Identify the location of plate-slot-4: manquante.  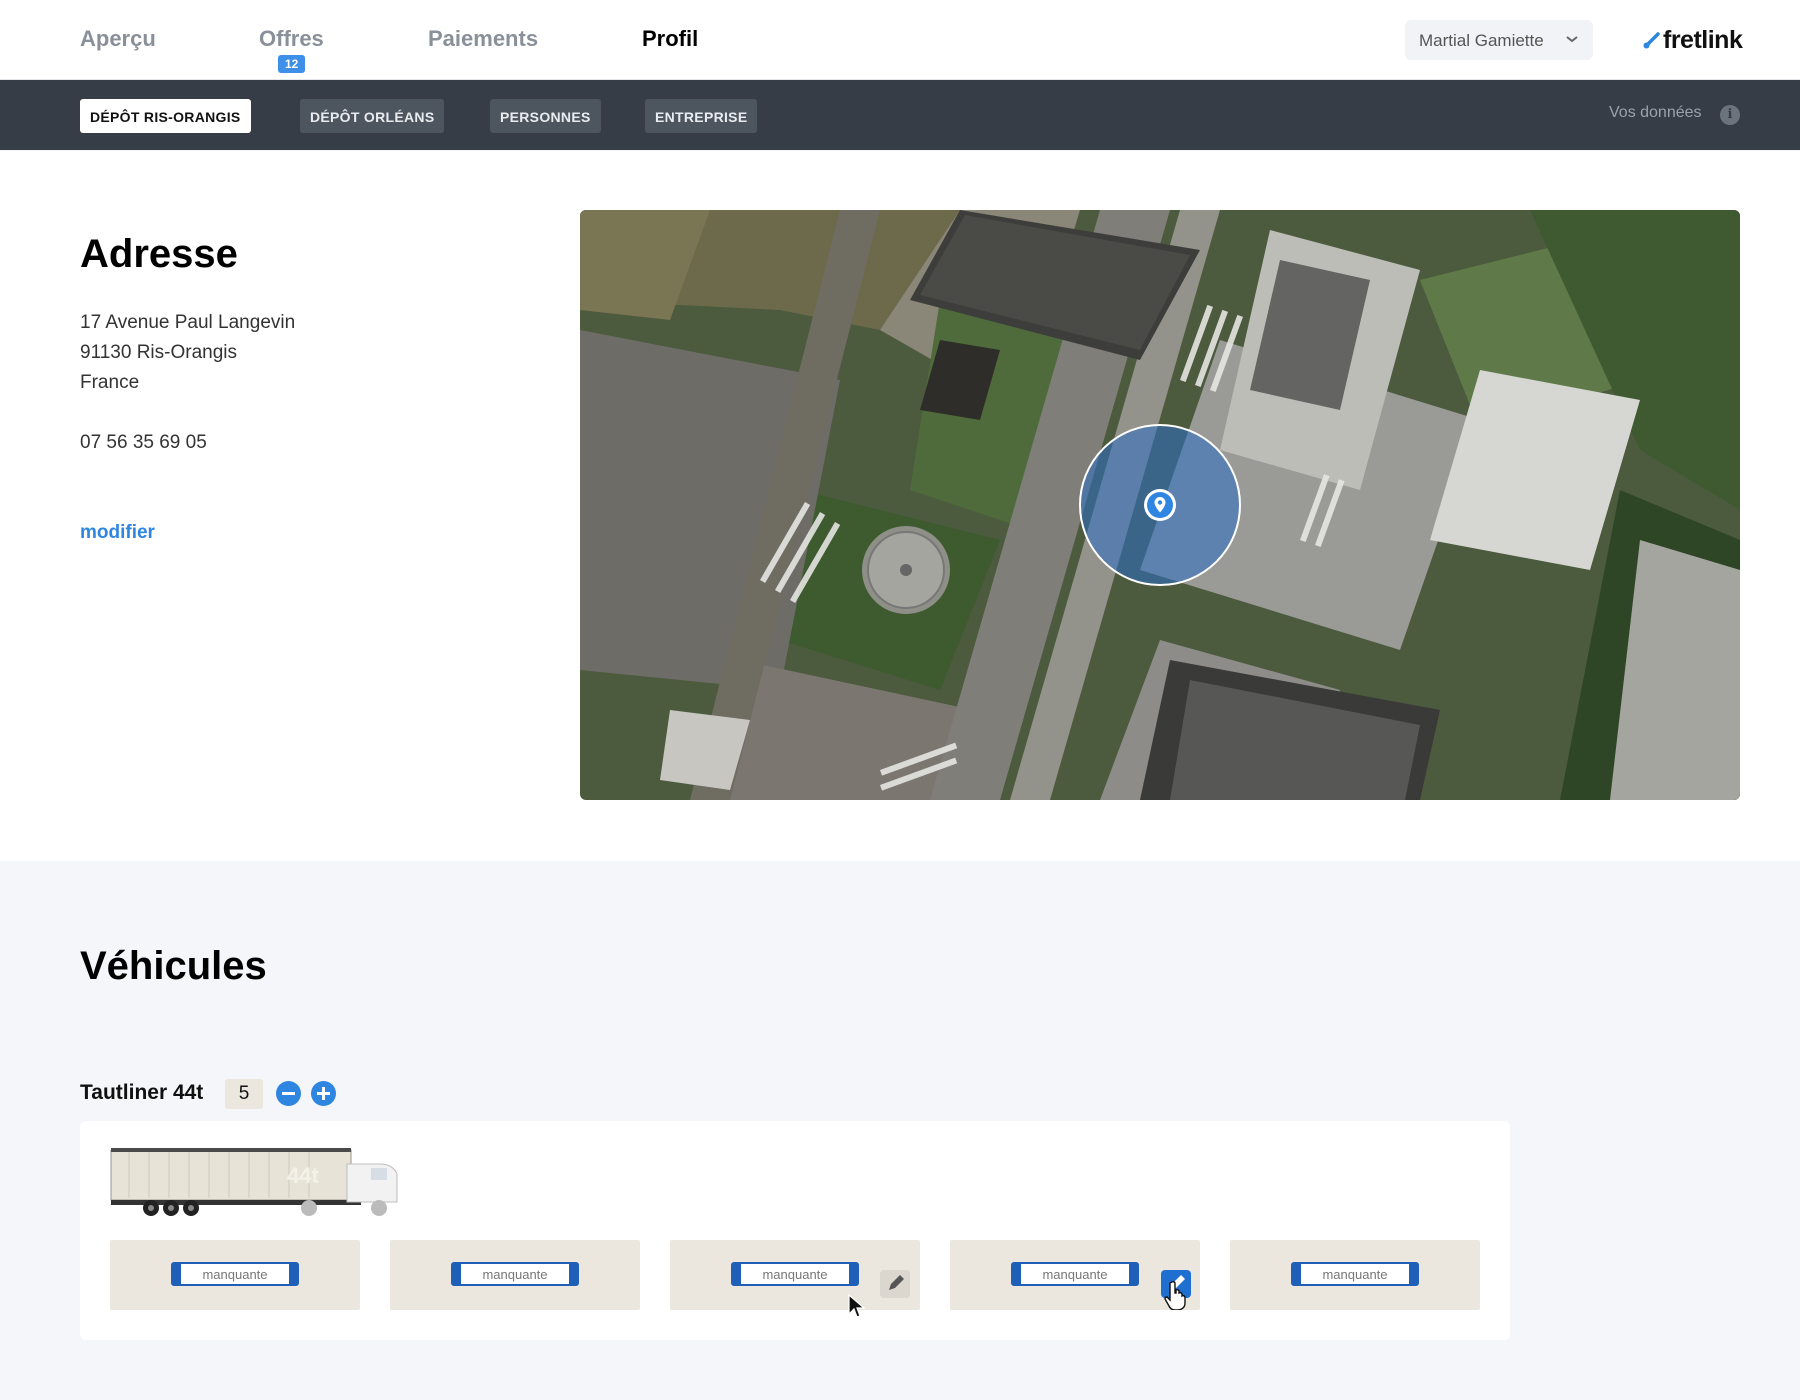
(1075, 1275).